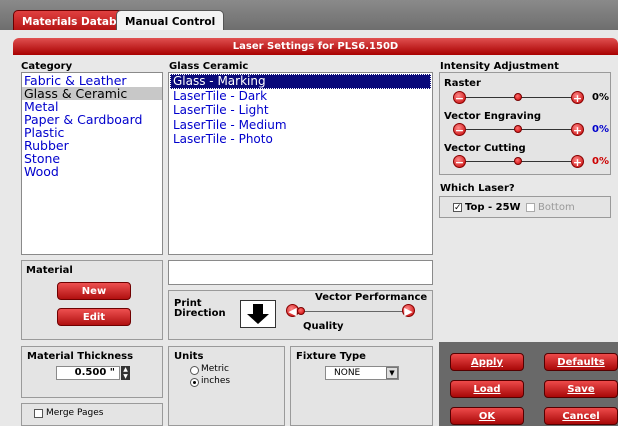 The height and width of the screenshot is (426, 618). What do you see at coordinates (92, 171) in the screenshot?
I see `list-item: Wood` at bounding box center [92, 171].